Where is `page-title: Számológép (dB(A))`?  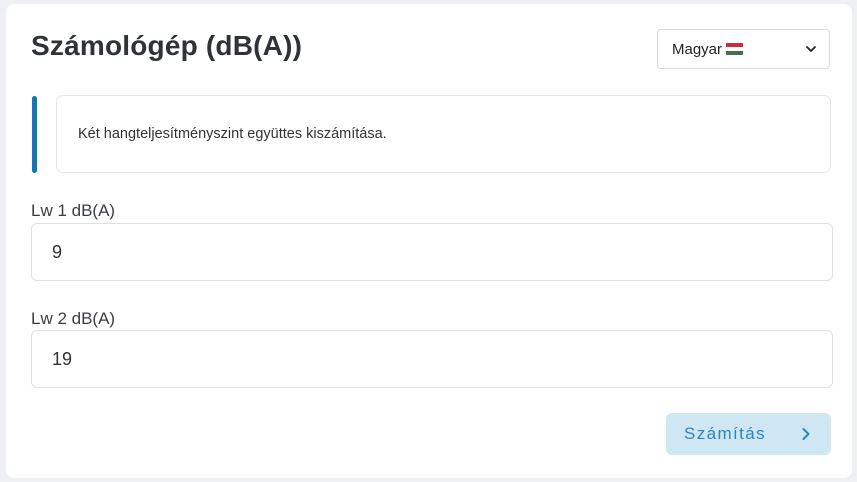 page-title: Számológép (dB(A)) is located at coordinates (167, 45).